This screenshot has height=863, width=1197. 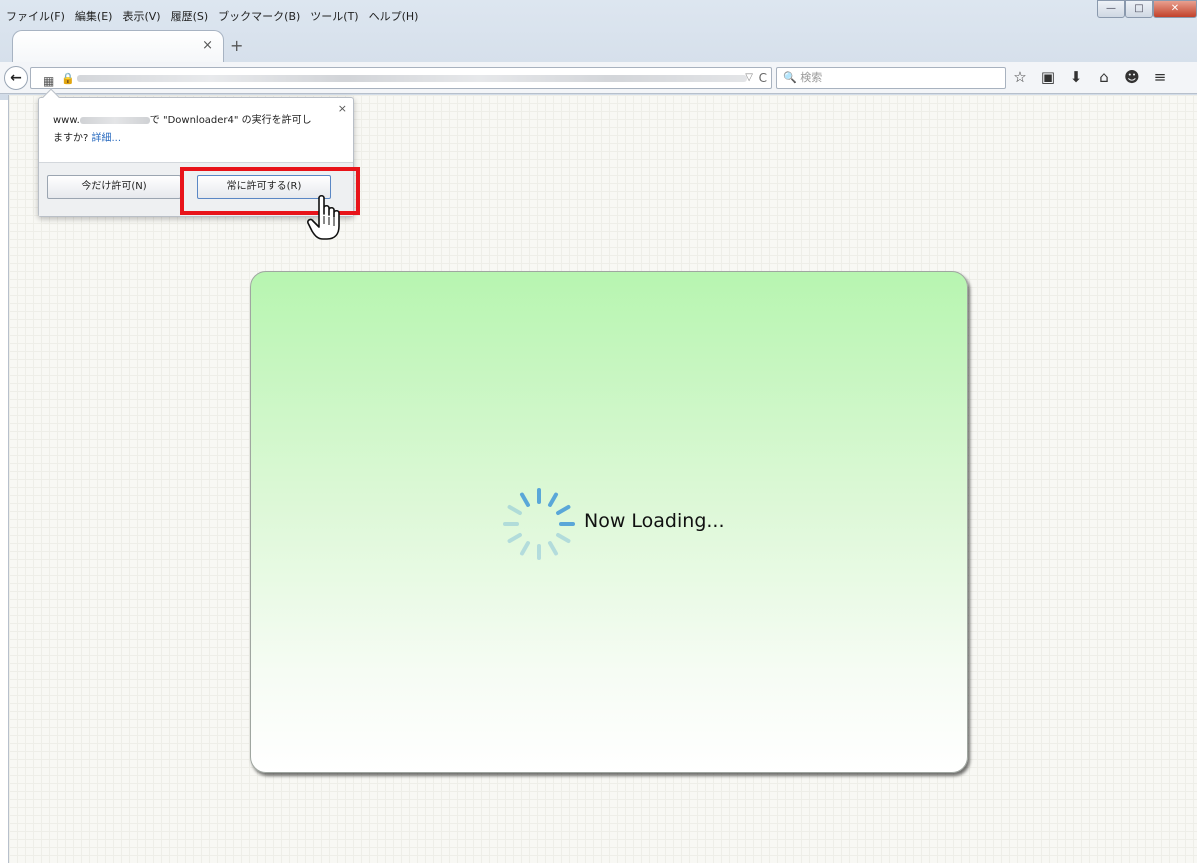 What do you see at coordinates (1090, 77) in the screenshot?
I see `toolbar-icons: ☆ ▣ ⬇ ⌂ ☻ ≡` at bounding box center [1090, 77].